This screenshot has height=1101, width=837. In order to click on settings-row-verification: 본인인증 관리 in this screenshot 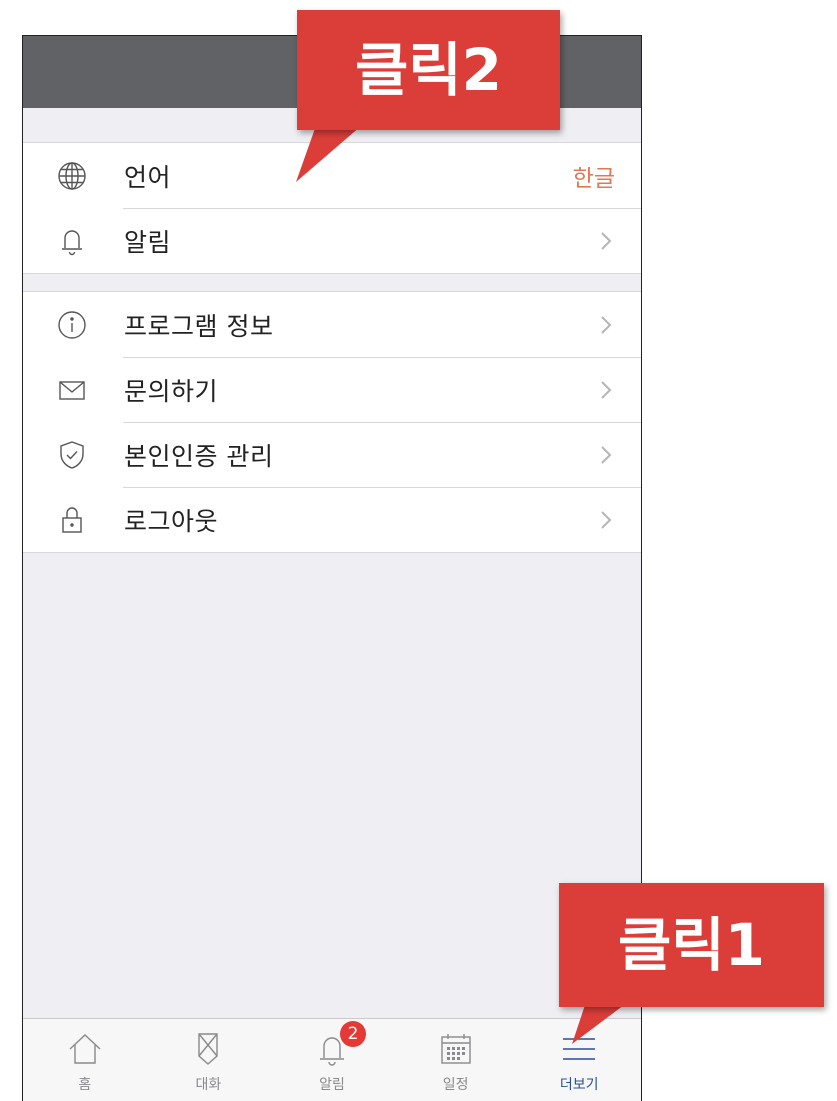, I will do `click(332, 454)`.